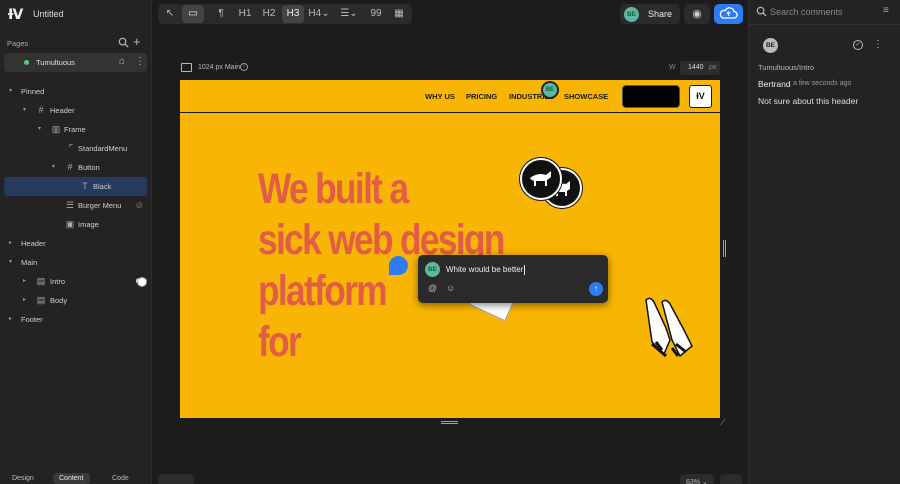 This screenshot has width=900, height=484. I want to click on layer-row-burger-menu: ☰ Burger Menu ⊘, so click(75, 205).